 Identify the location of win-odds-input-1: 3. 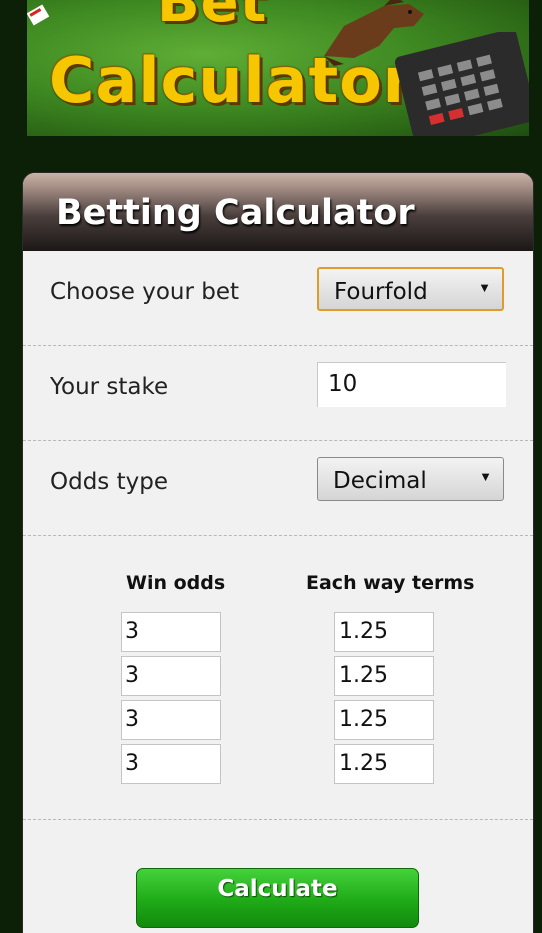
(171, 632).